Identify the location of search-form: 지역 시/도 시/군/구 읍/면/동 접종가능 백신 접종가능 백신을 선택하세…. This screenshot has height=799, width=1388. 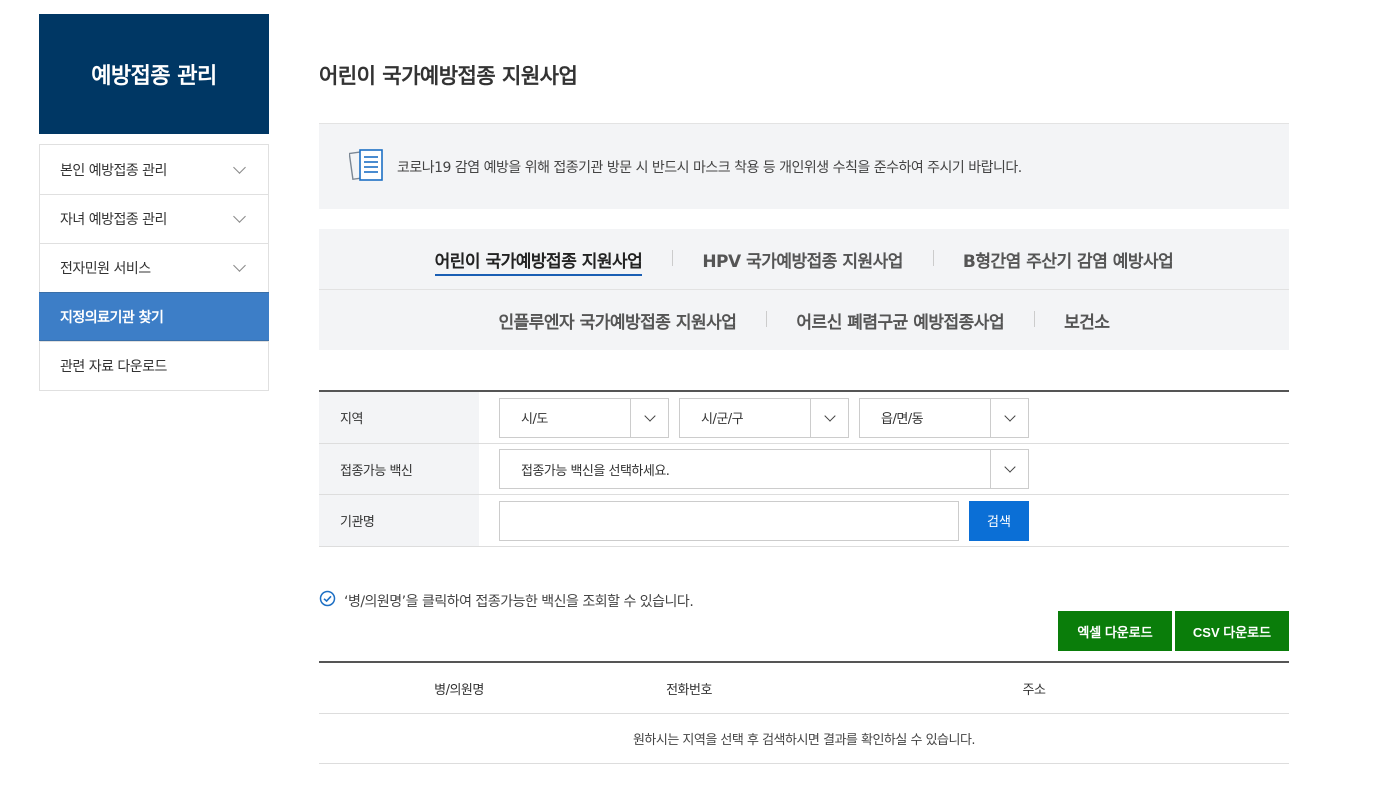
(804, 468).